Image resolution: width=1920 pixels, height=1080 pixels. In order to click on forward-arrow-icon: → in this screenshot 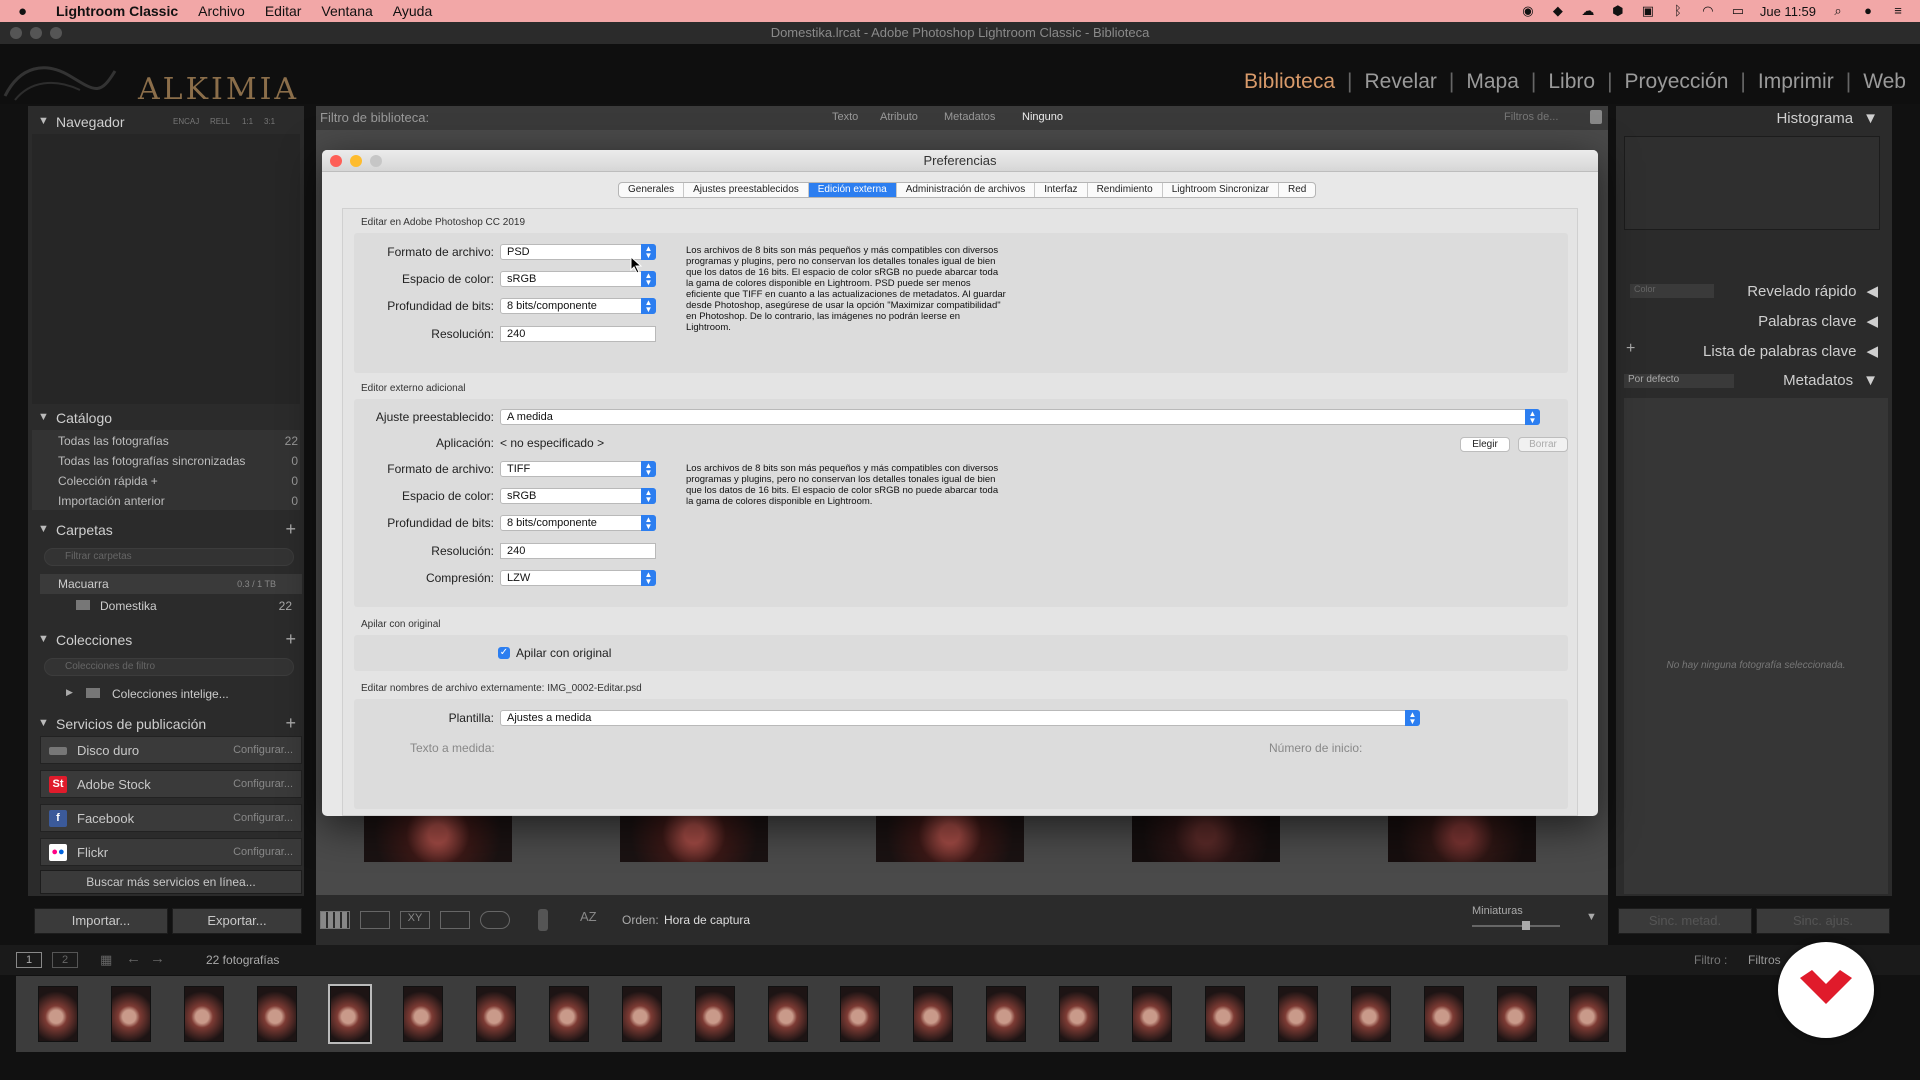, I will do `click(157, 958)`.